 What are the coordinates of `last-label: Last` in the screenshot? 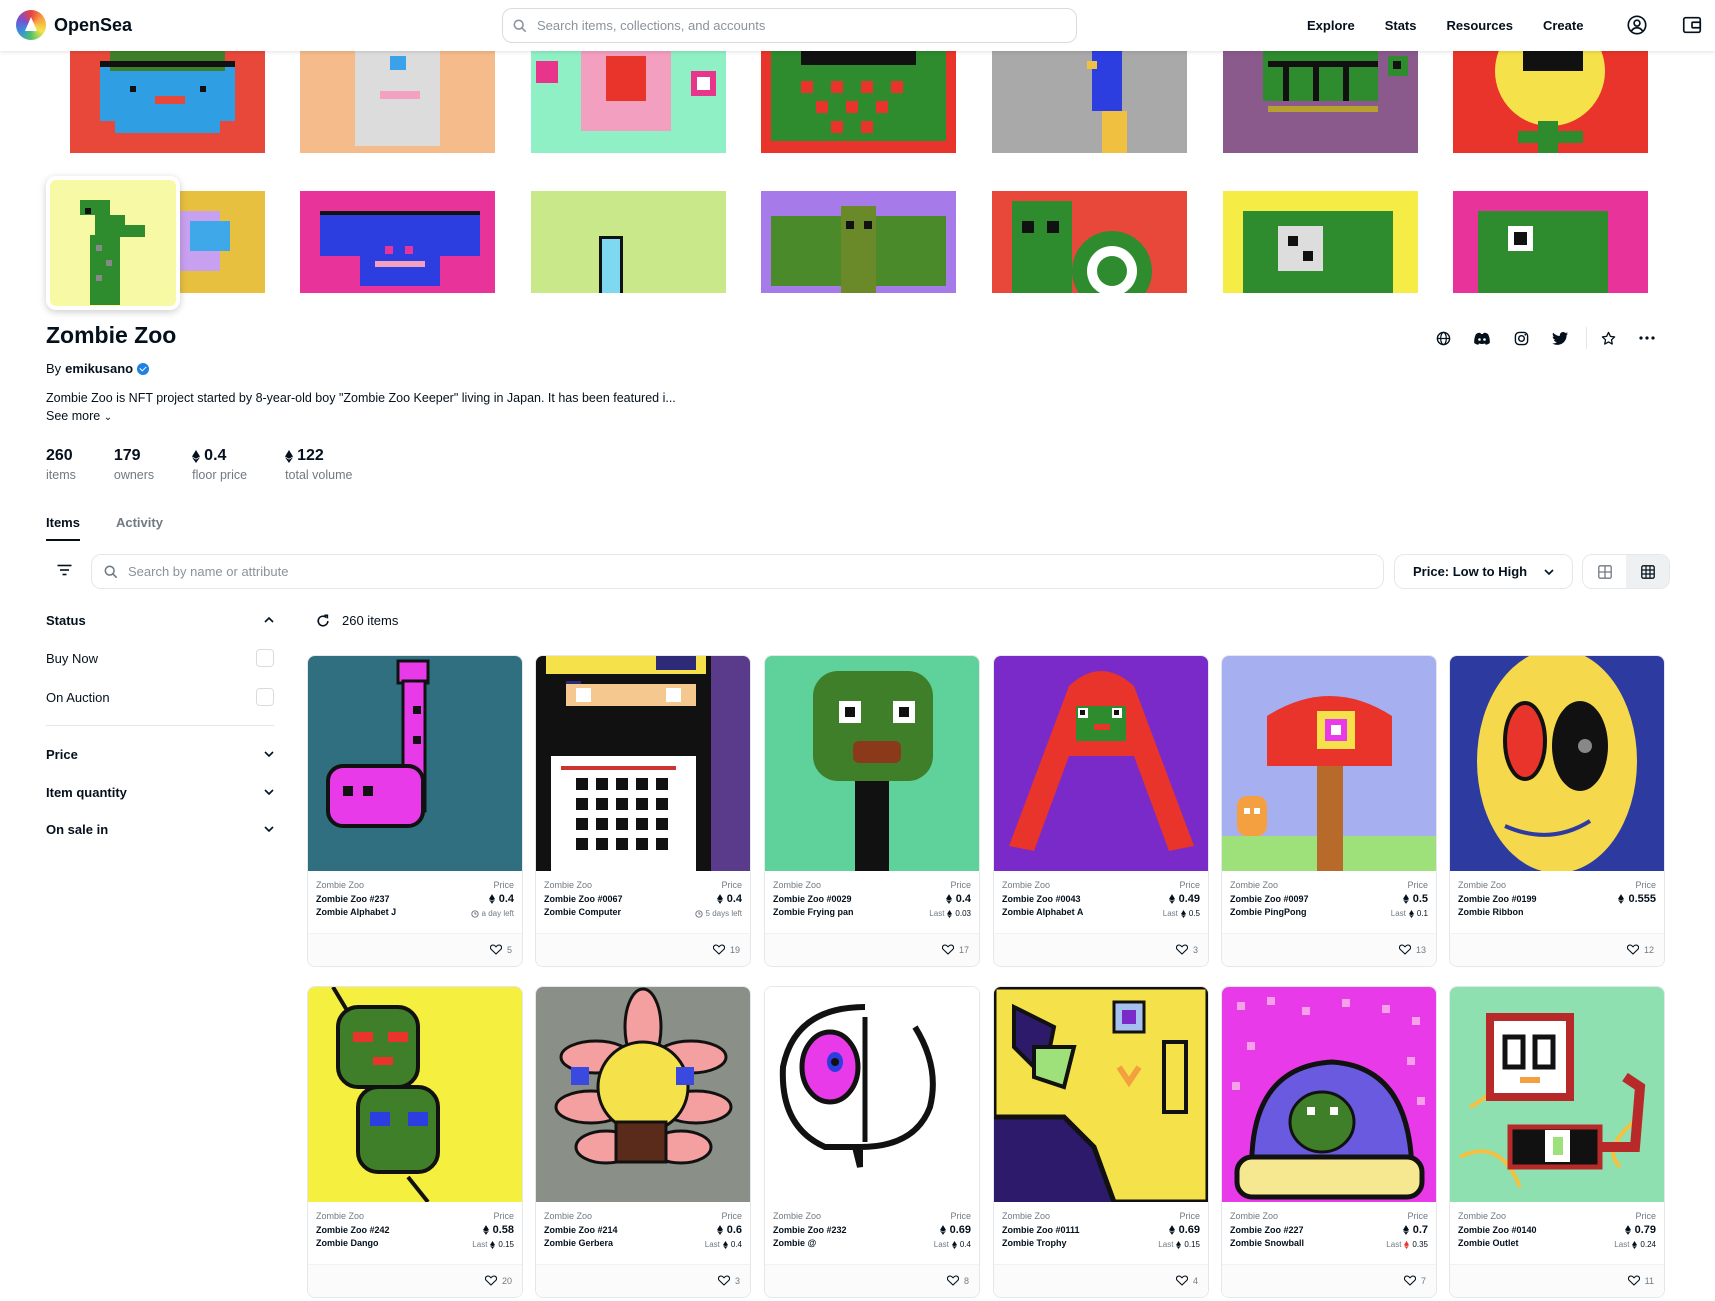 It's located at (1170, 913).